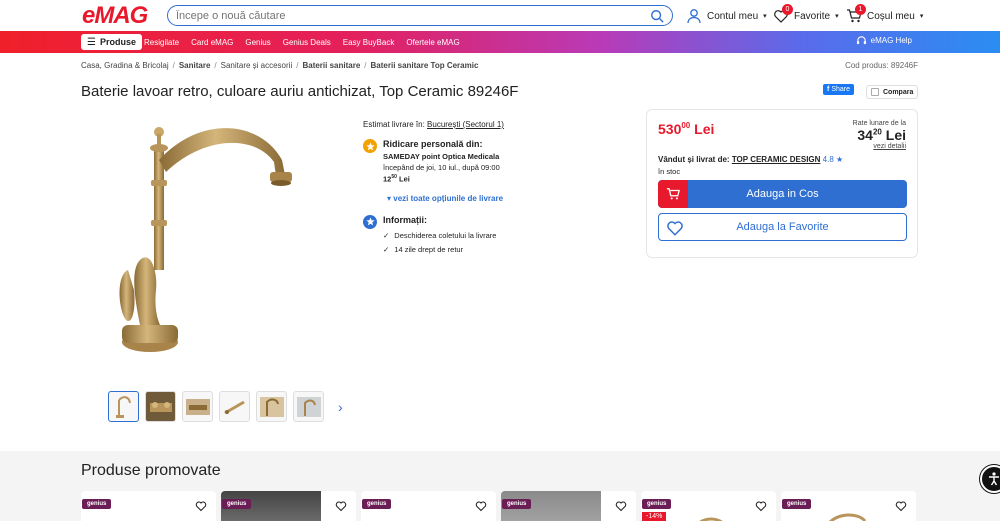 This screenshot has width=1000, height=521. I want to click on price-decimals: 00, so click(686, 125).